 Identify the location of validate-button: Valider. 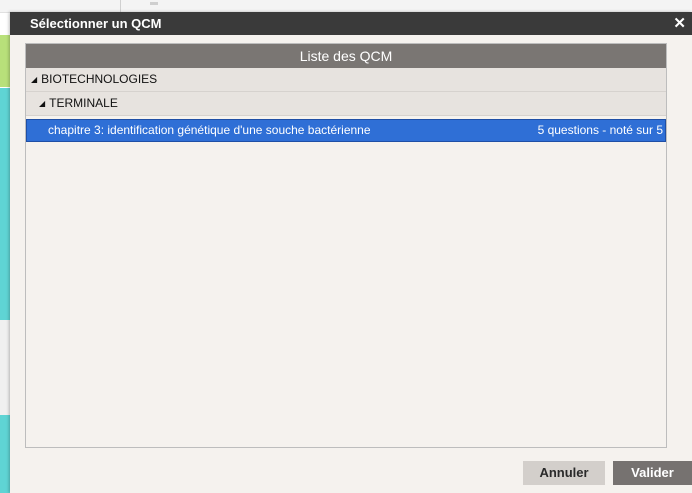
(652, 473).